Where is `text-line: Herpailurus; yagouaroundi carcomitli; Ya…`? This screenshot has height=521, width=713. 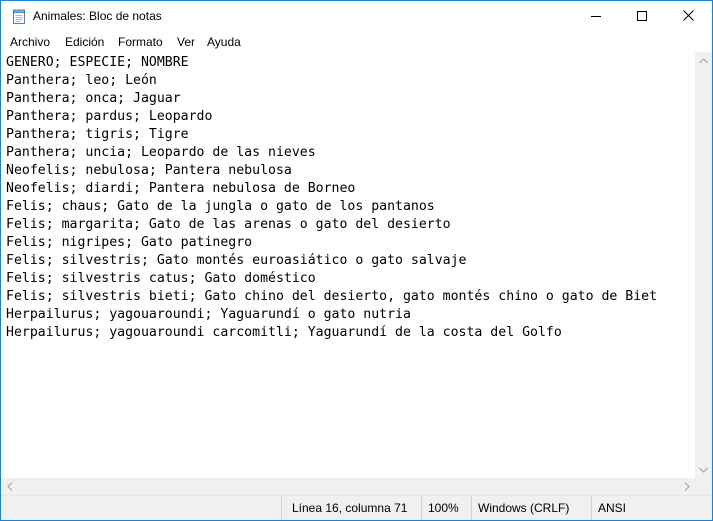 text-line: Herpailurus; yagouaroundi carcomitli; Ya… is located at coordinates (284, 332).